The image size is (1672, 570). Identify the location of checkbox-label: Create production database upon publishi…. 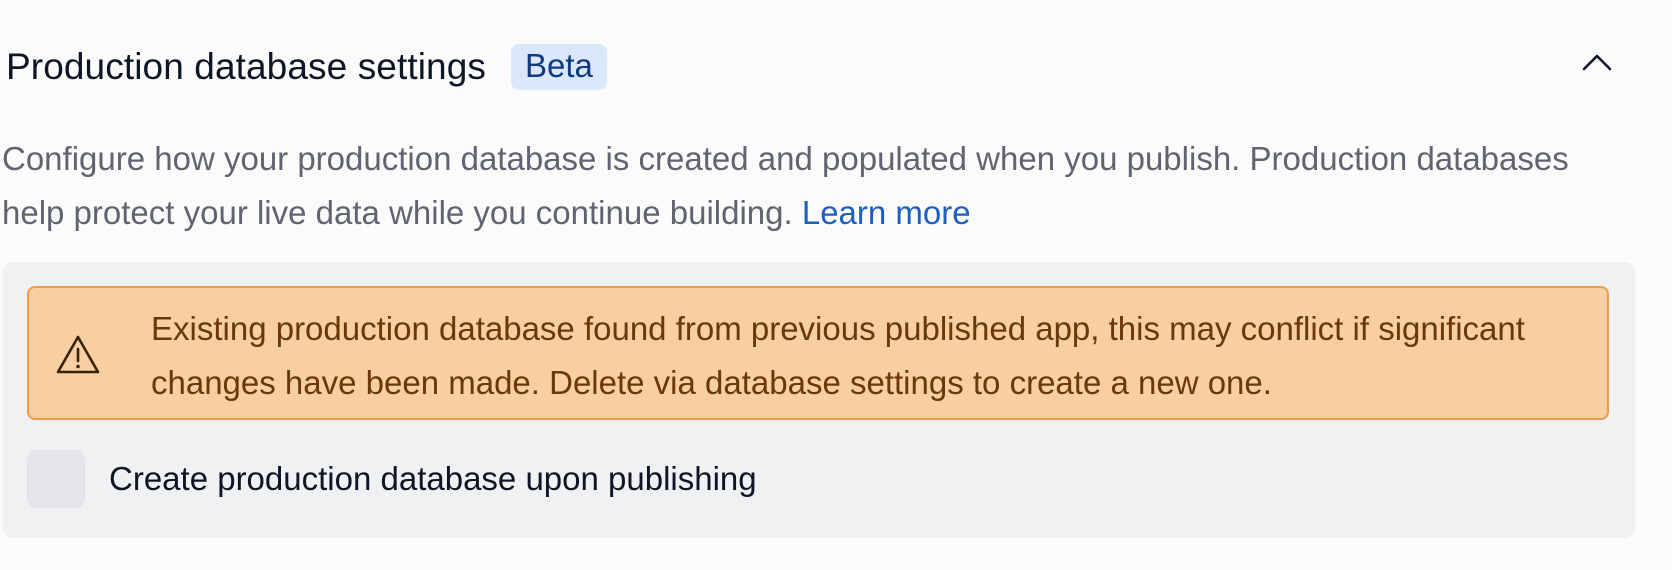
(433, 478).